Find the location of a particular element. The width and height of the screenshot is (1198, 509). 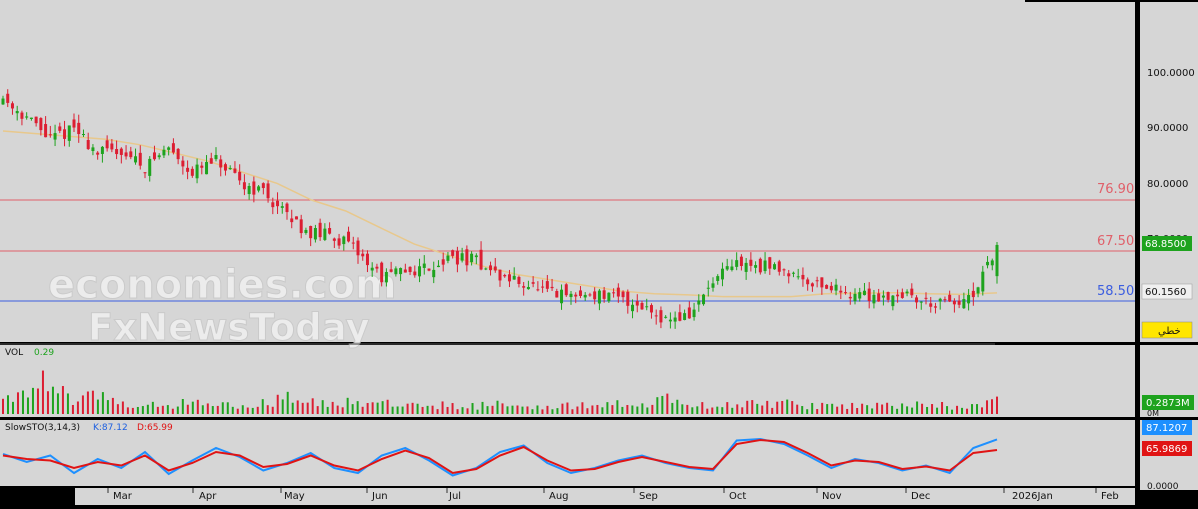

month-label: 2026Jan is located at coordinates (1032, 496).